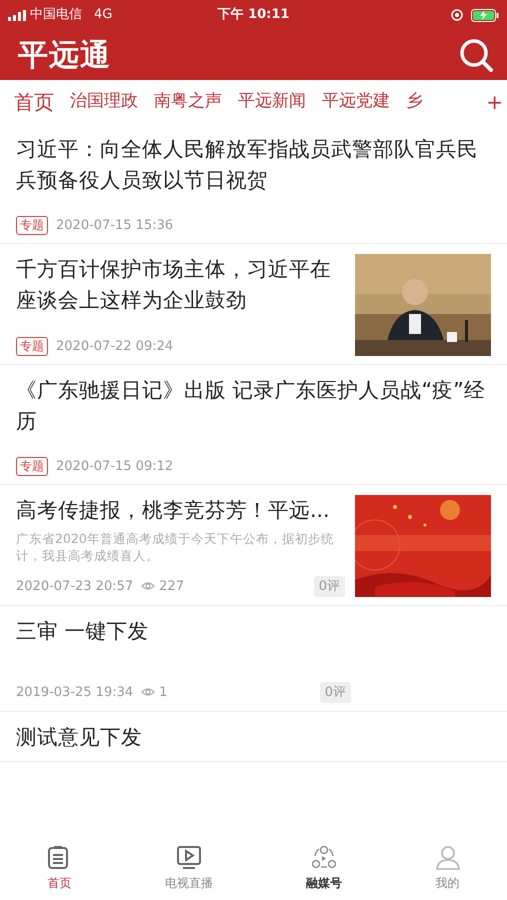 This screenshot has width=507, height=900. I want to click on article-title: 《广东驰援日记》出版 记录广东医护人员战“疫”经历, so click(253, 406).